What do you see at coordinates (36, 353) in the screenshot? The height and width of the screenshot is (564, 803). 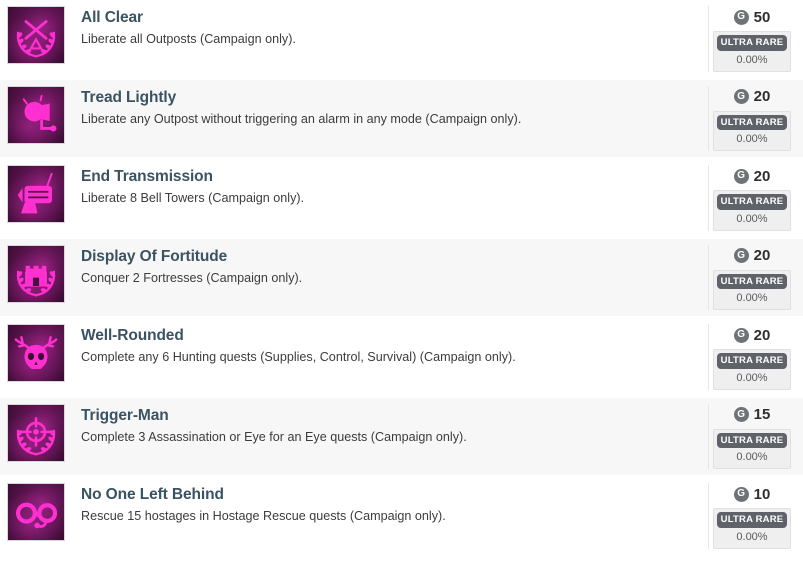 I see `antlered-skull-icon` at bounding box center [36, 353].